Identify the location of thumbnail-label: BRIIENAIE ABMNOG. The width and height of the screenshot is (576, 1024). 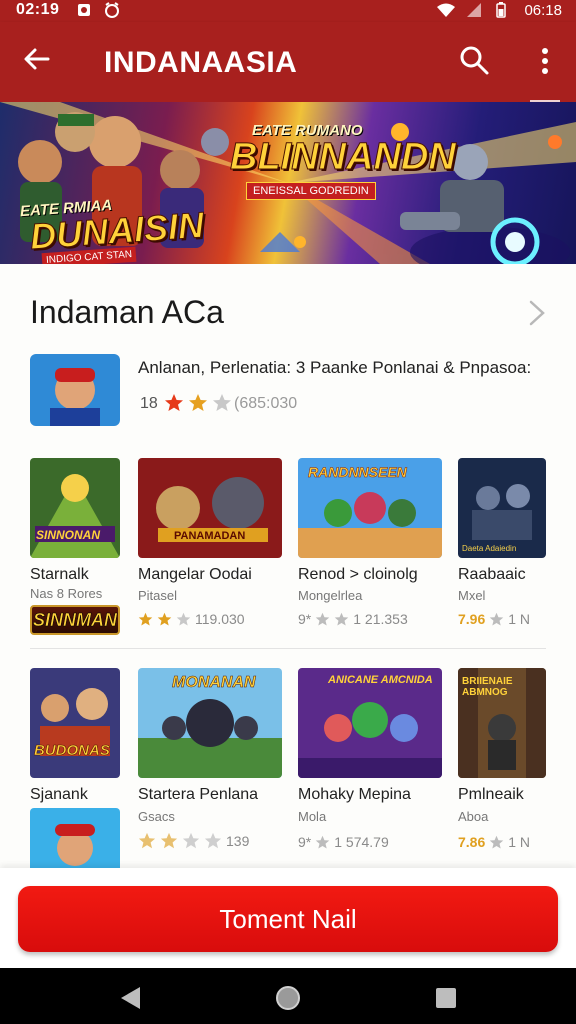
(487, 687).